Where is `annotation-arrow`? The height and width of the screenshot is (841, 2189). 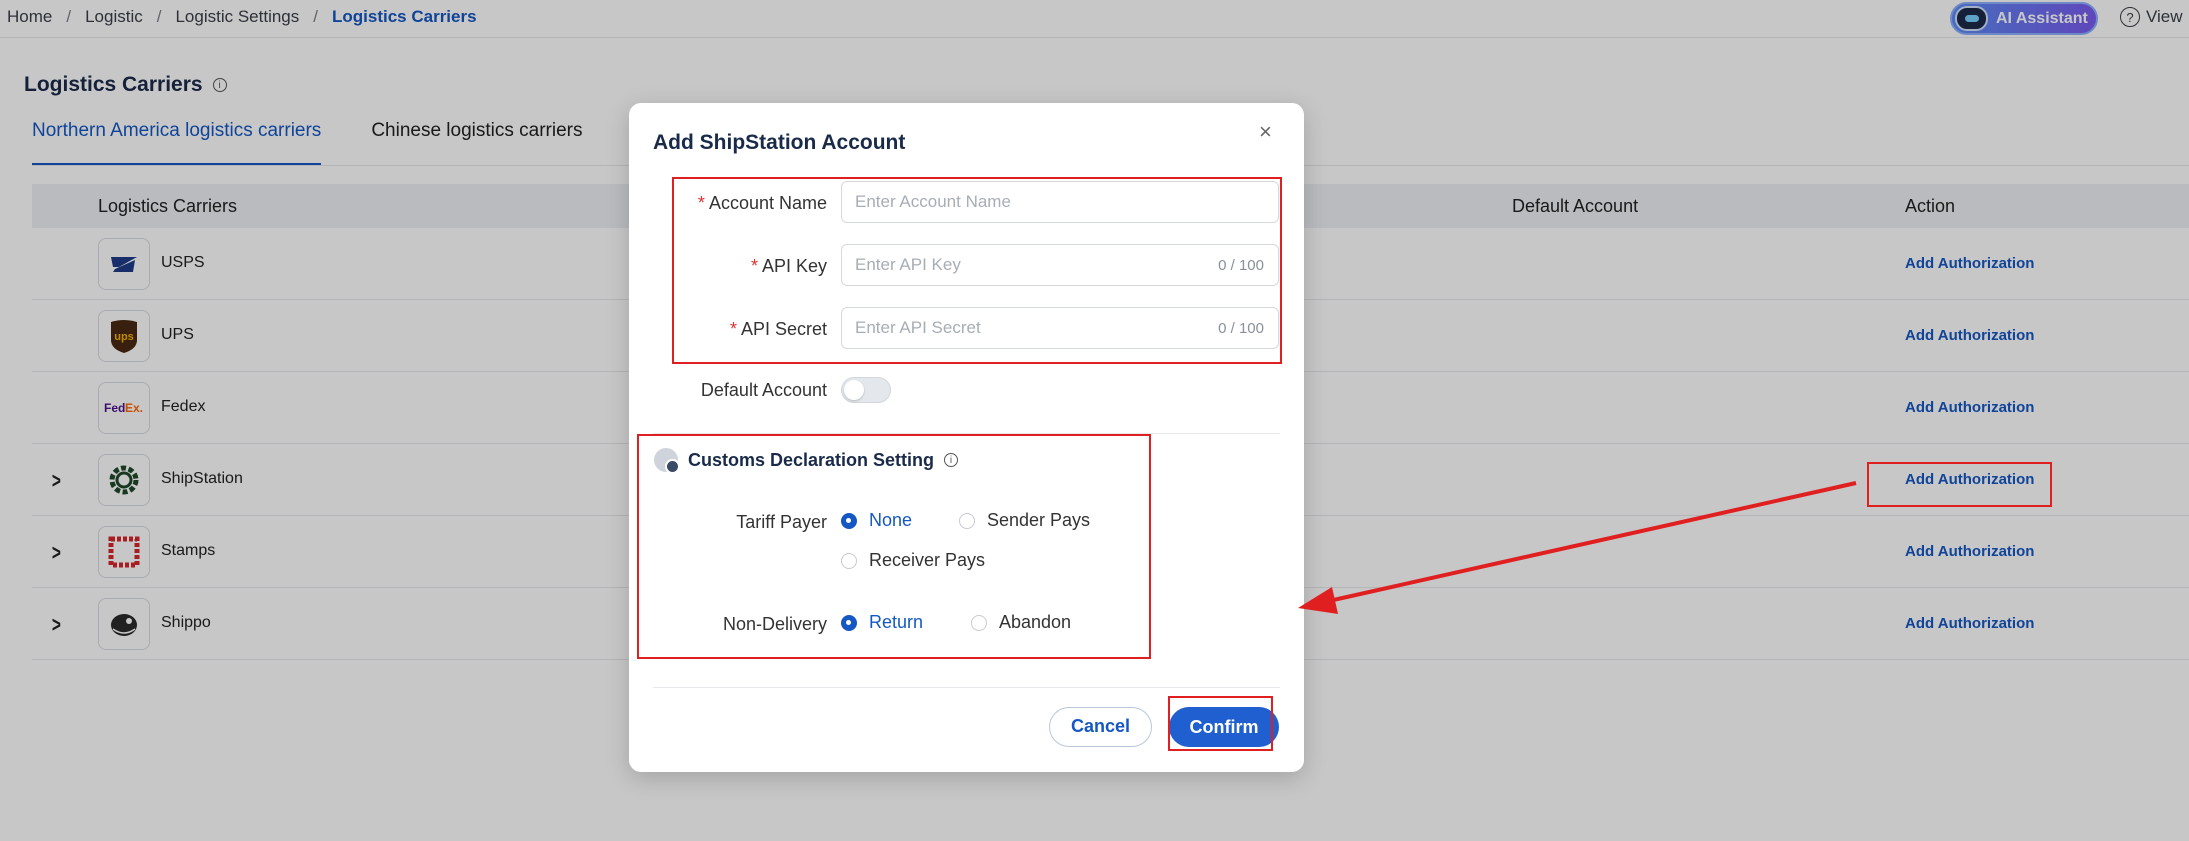
annotation-arrow is located at coordinates (1577, 547).